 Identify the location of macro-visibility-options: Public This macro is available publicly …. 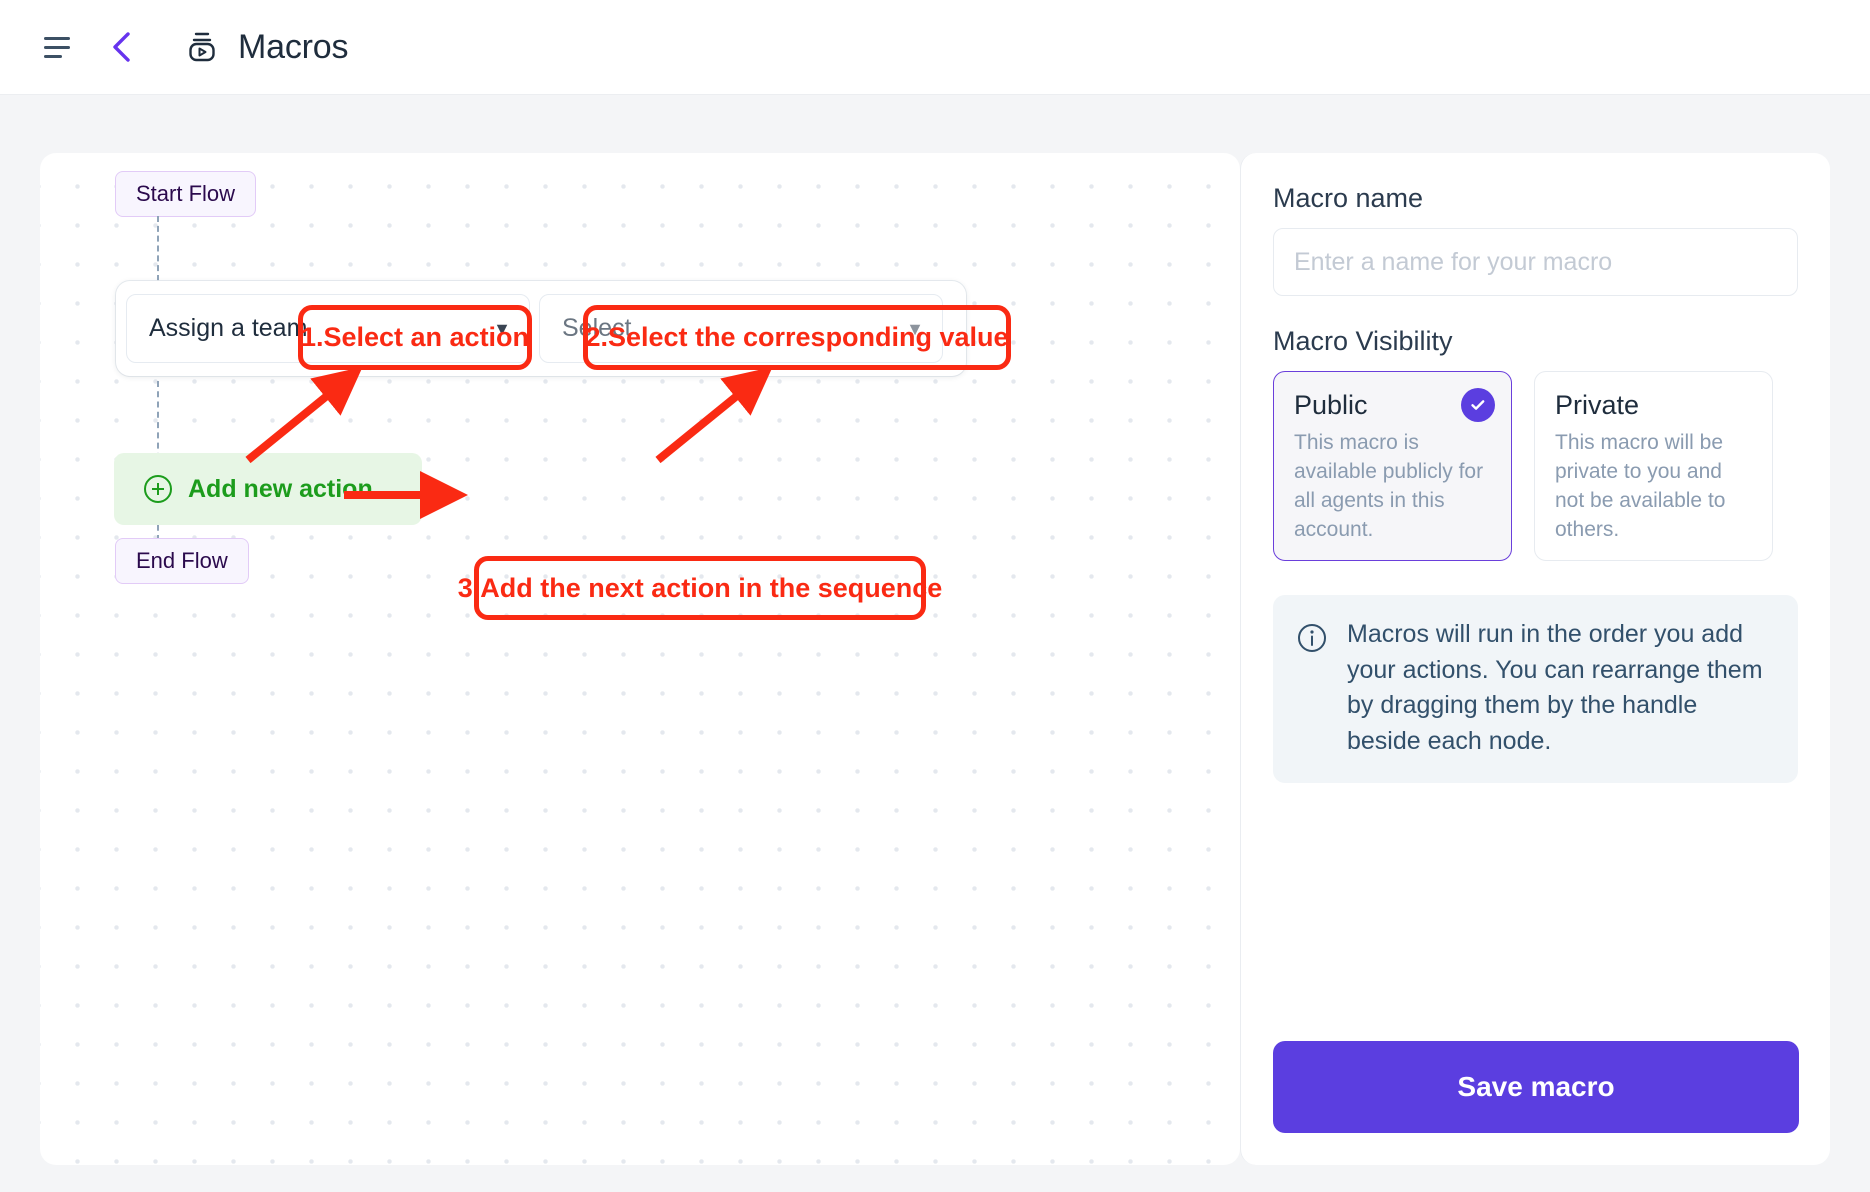
(1535, 466).